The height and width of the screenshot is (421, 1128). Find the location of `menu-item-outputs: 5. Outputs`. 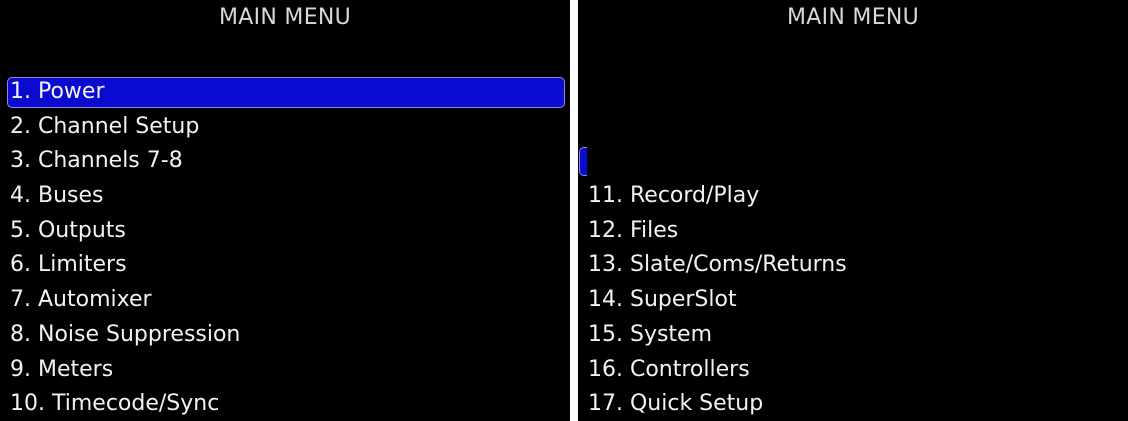

menu-item-outputs: 5. Outputs is located at coordinates (285, 233).